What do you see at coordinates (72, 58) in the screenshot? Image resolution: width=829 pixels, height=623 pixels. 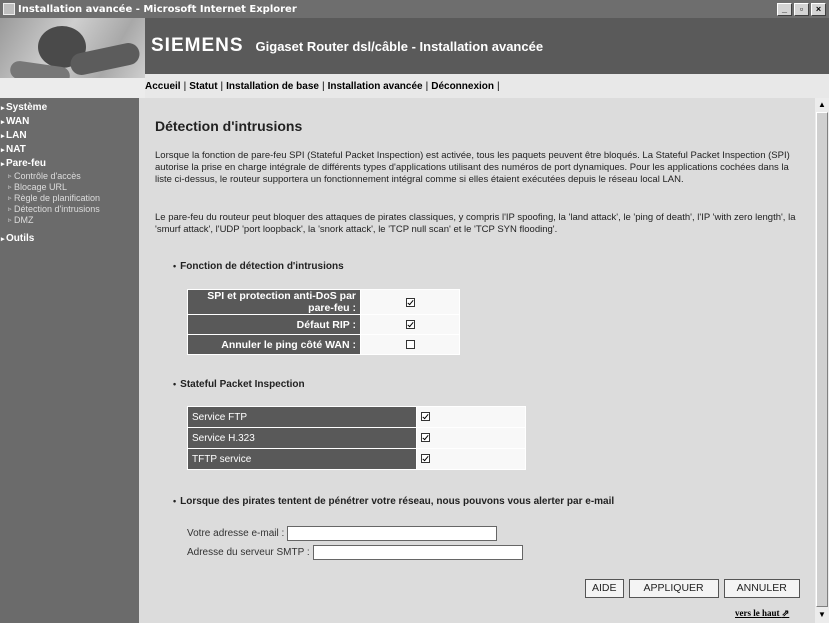 I see `header-photo` at bounding box center [72, 58].